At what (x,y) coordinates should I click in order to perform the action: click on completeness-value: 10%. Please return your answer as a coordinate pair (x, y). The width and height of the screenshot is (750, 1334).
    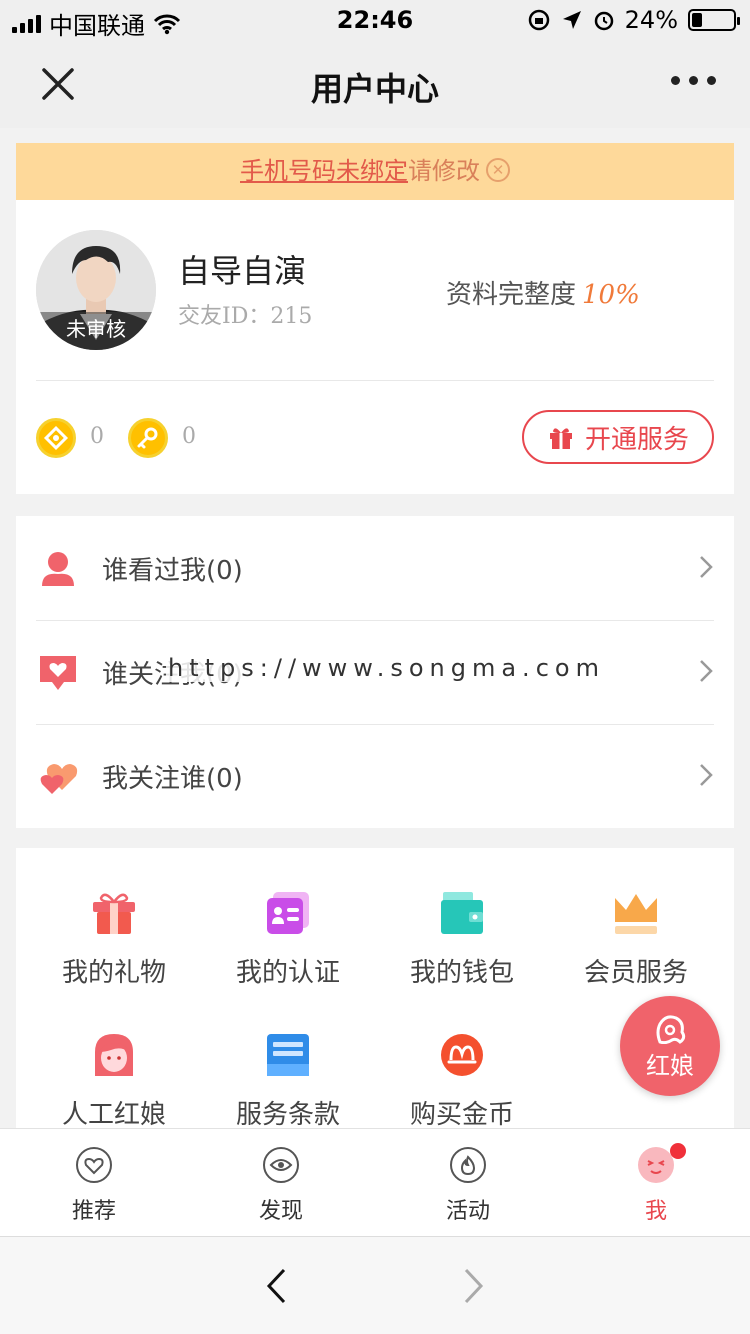
    Looking at the image, I should click on (611, 295).